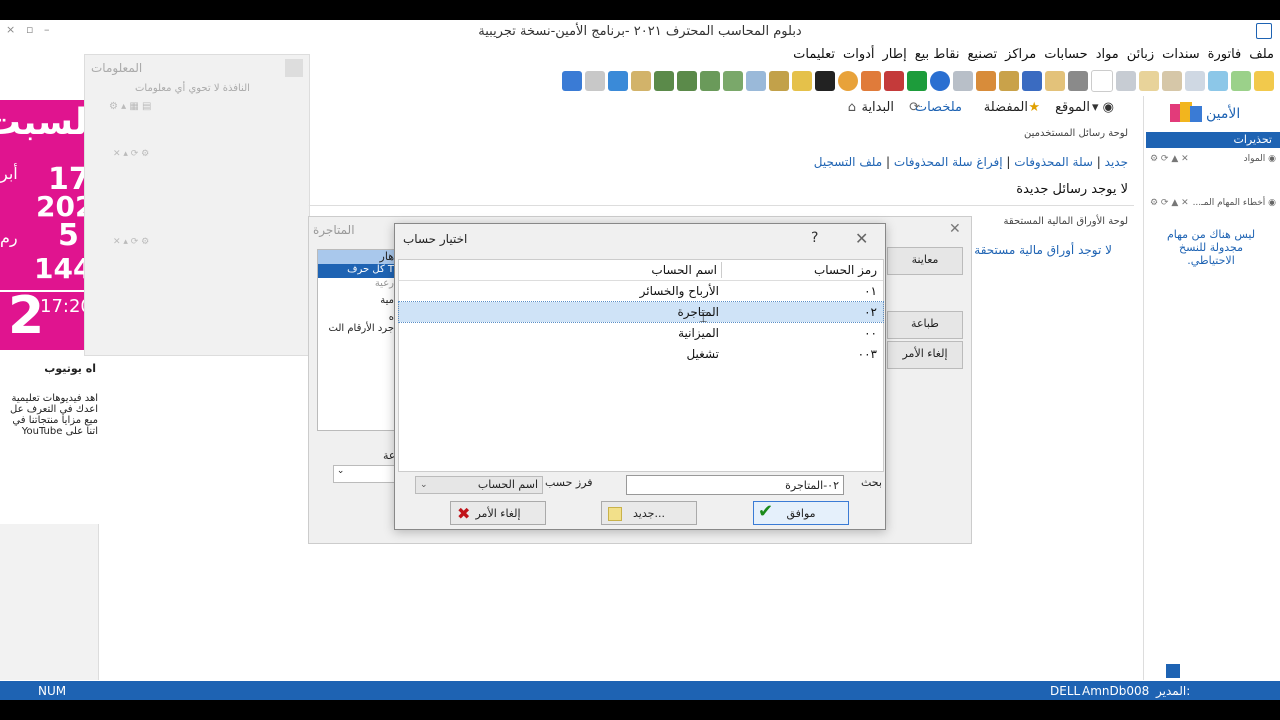 The height and width of the screenshot is (720, 1280). What do you see at coordinates (424, 485) in the screenshot?
I see `chevron-down-icon: ⌄` at bounding box center [424, 485].